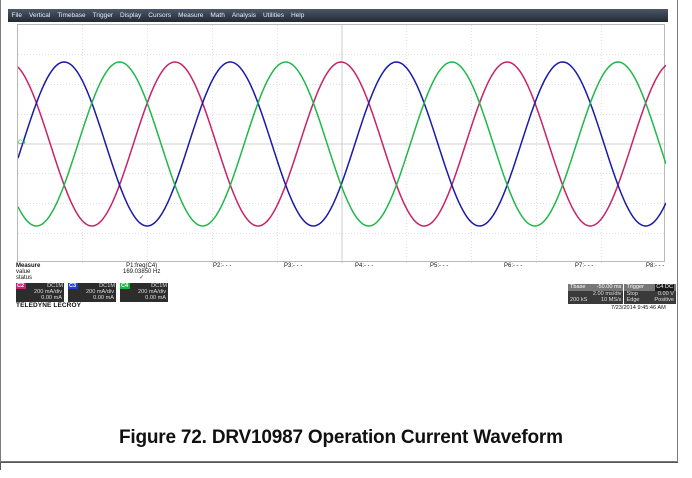  Describe the element at coordinates (141, 272) in the screenshot. I see `param-p1: P1:freq(C4) 169.03850 Hz ✓` at that location.